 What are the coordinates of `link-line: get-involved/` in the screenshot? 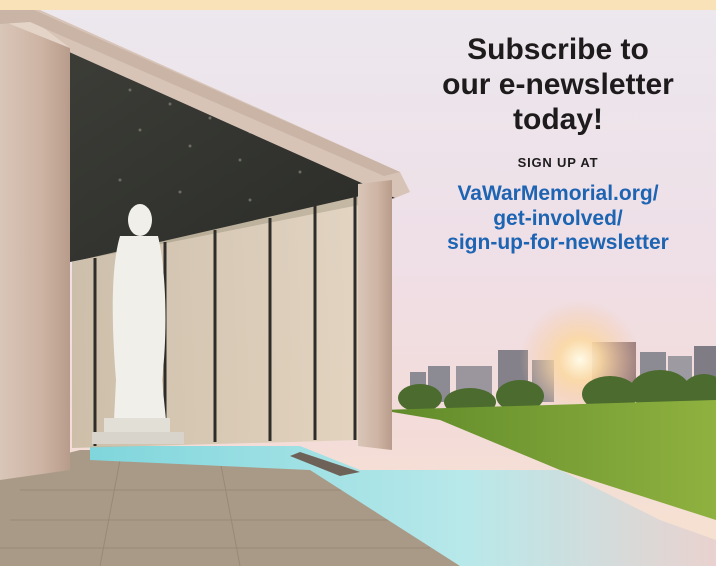 It's located at (558, 218).